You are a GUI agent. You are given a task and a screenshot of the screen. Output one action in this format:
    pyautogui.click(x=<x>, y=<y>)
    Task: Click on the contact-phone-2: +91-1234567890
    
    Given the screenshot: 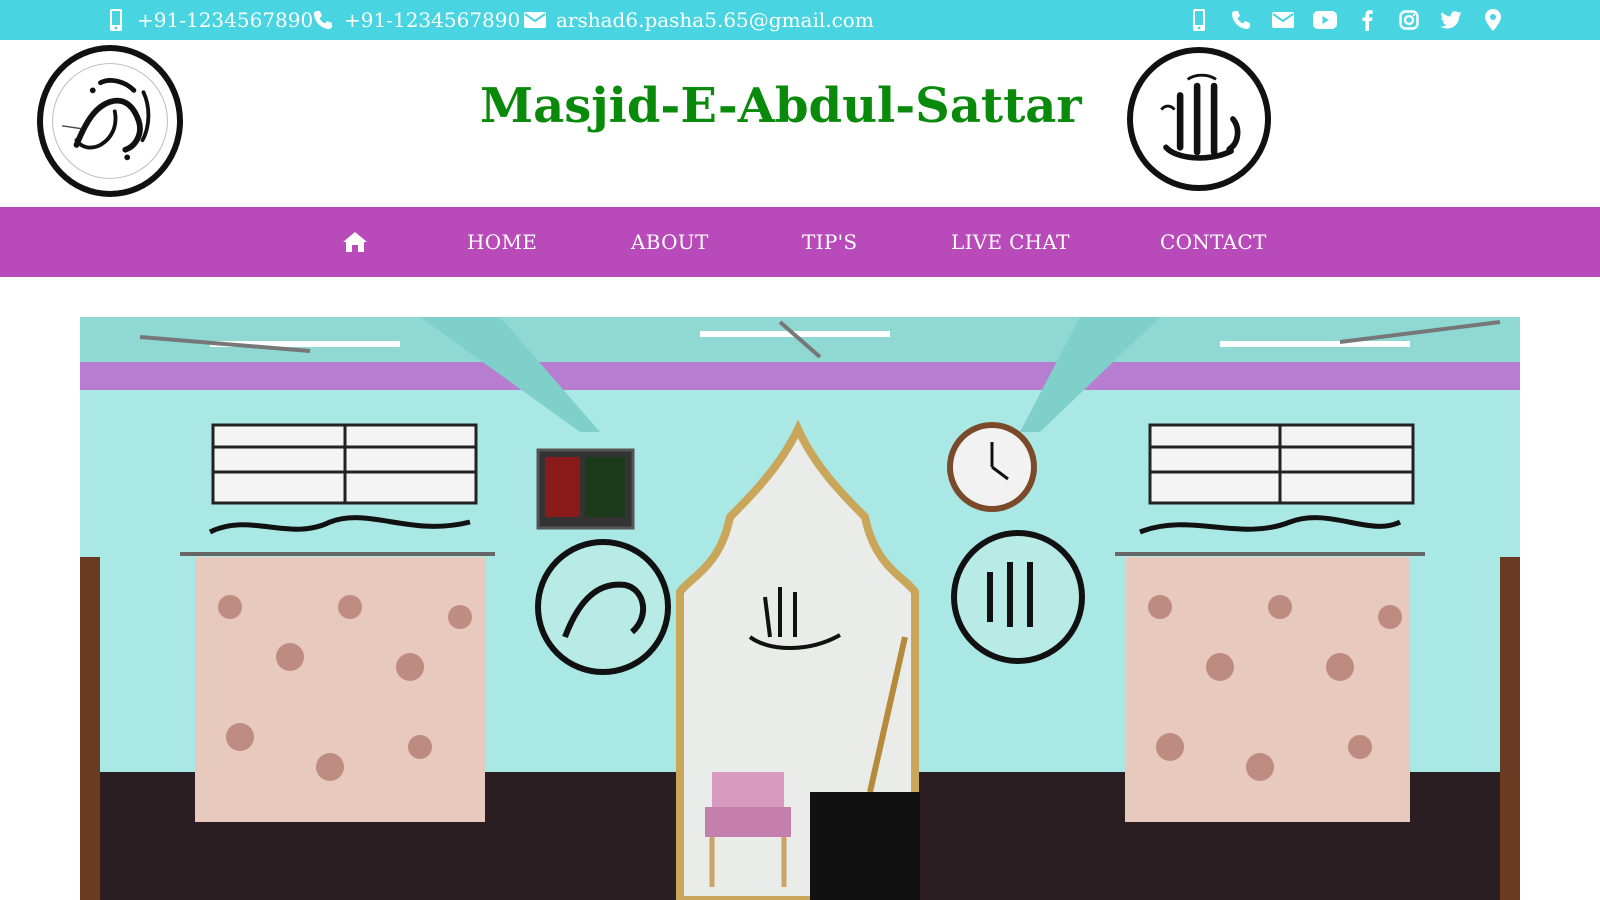 What is the action you would take?
    pyautogui.click(x=416, y=20)
    